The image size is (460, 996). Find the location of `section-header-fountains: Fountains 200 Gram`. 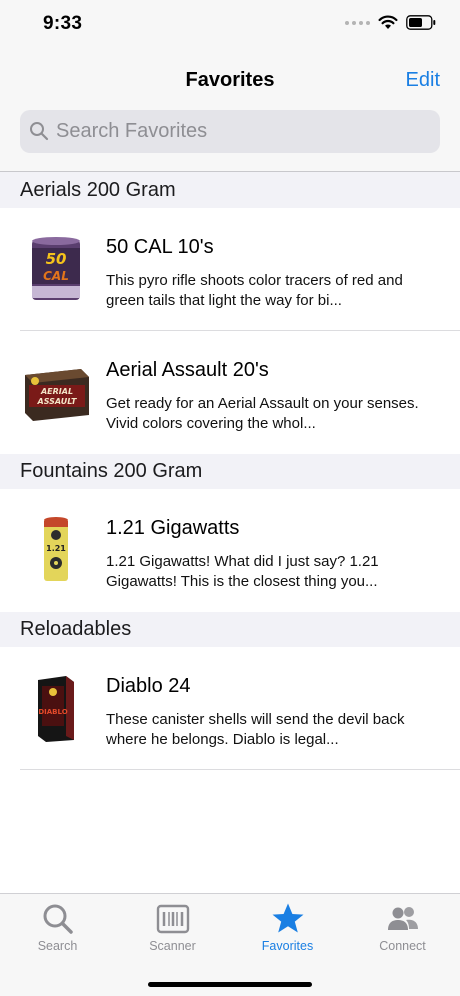

section-header-fountains: Fountains 200 Gram is located at coordinates (230, 471).